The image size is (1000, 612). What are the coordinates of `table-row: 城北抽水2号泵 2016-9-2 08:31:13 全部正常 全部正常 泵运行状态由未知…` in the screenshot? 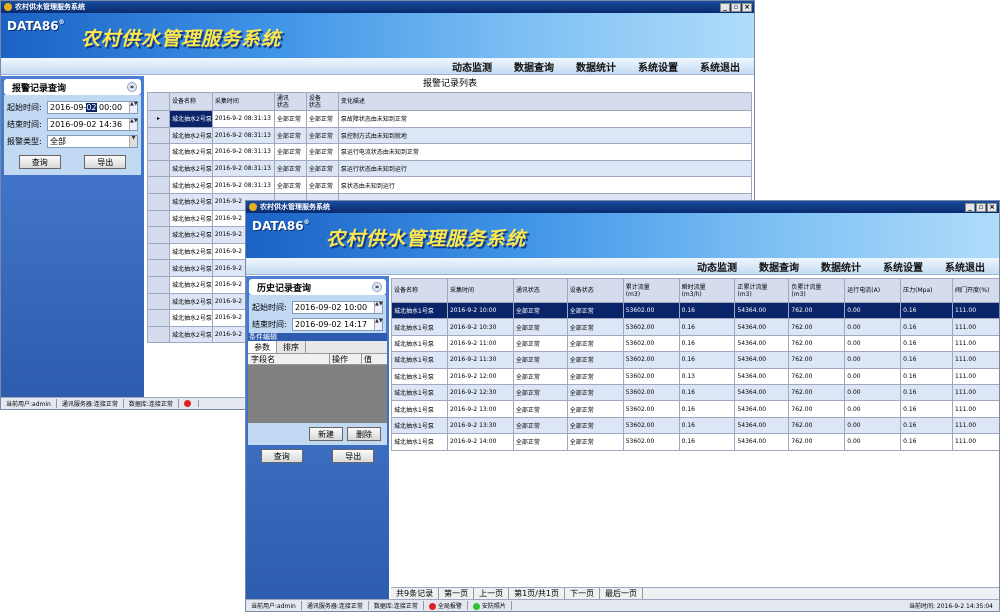 It's located at (450, 168).